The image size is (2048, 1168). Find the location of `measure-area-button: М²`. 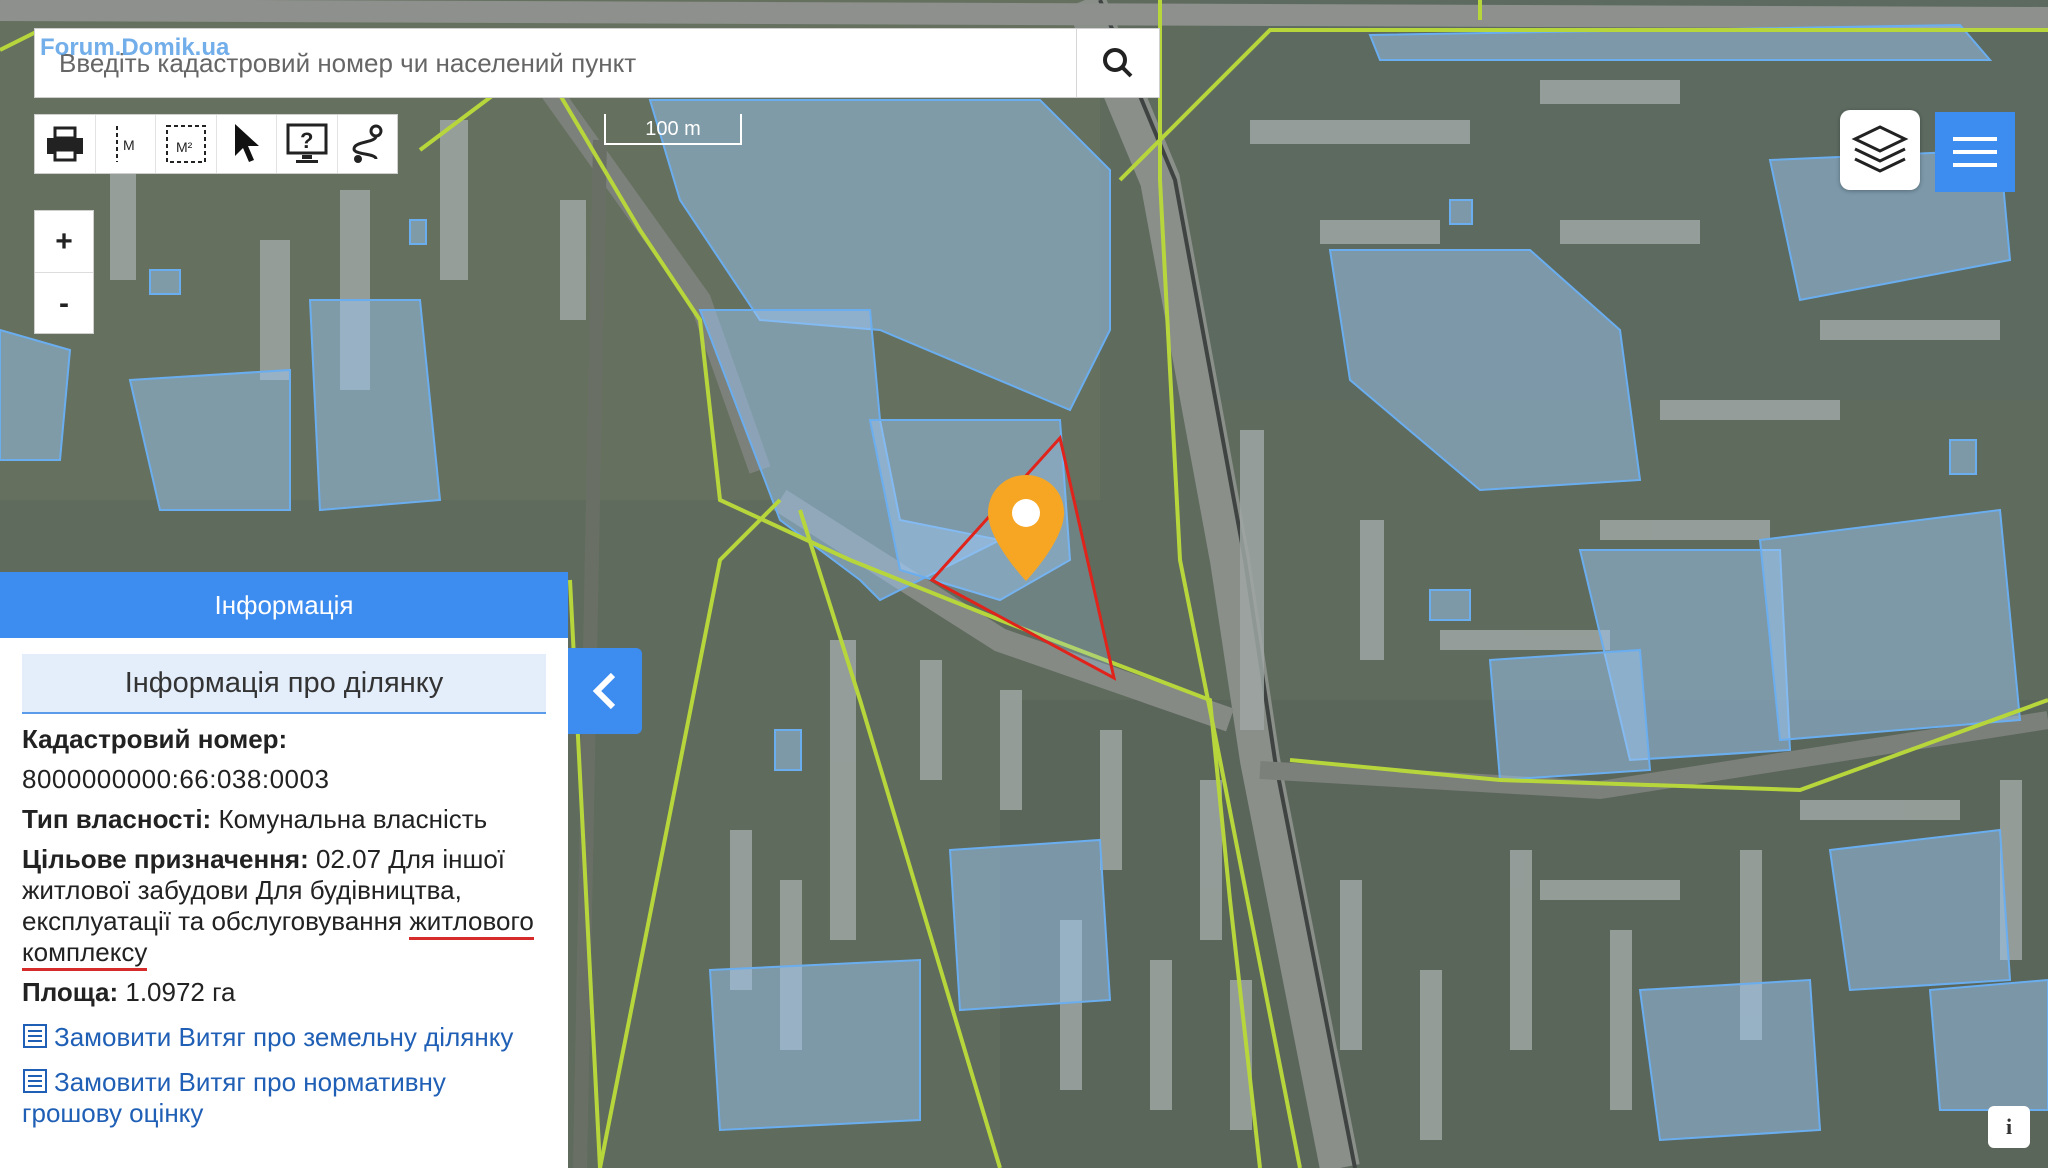

measure-area-button: М² is located at coordinates (186, 144).